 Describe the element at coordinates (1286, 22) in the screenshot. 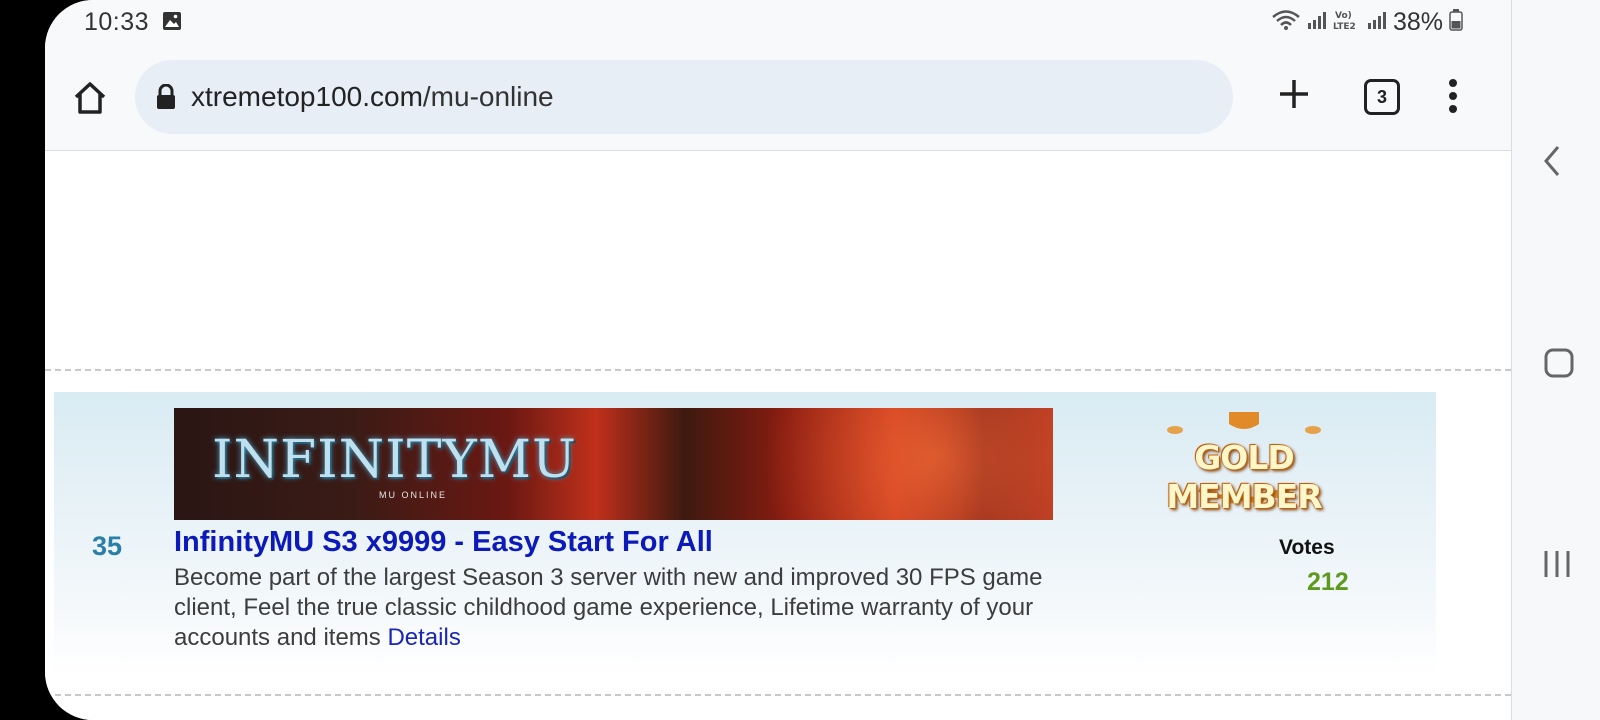

I see `wifi-icon` at that location.